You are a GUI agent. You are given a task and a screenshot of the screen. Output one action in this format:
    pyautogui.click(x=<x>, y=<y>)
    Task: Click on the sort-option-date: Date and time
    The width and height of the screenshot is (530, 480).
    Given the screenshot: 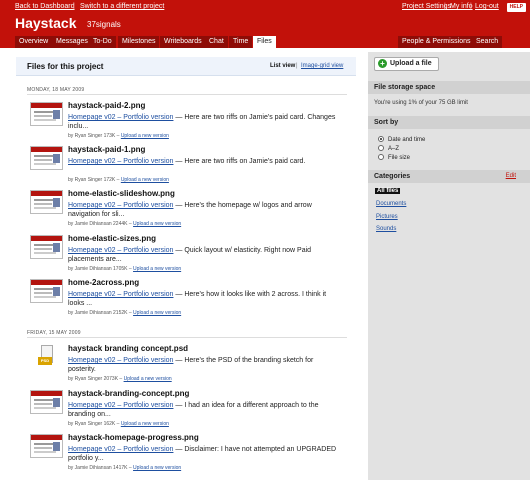 What is the action you would take?
    pyautogui.click(x=401, y=140)
    